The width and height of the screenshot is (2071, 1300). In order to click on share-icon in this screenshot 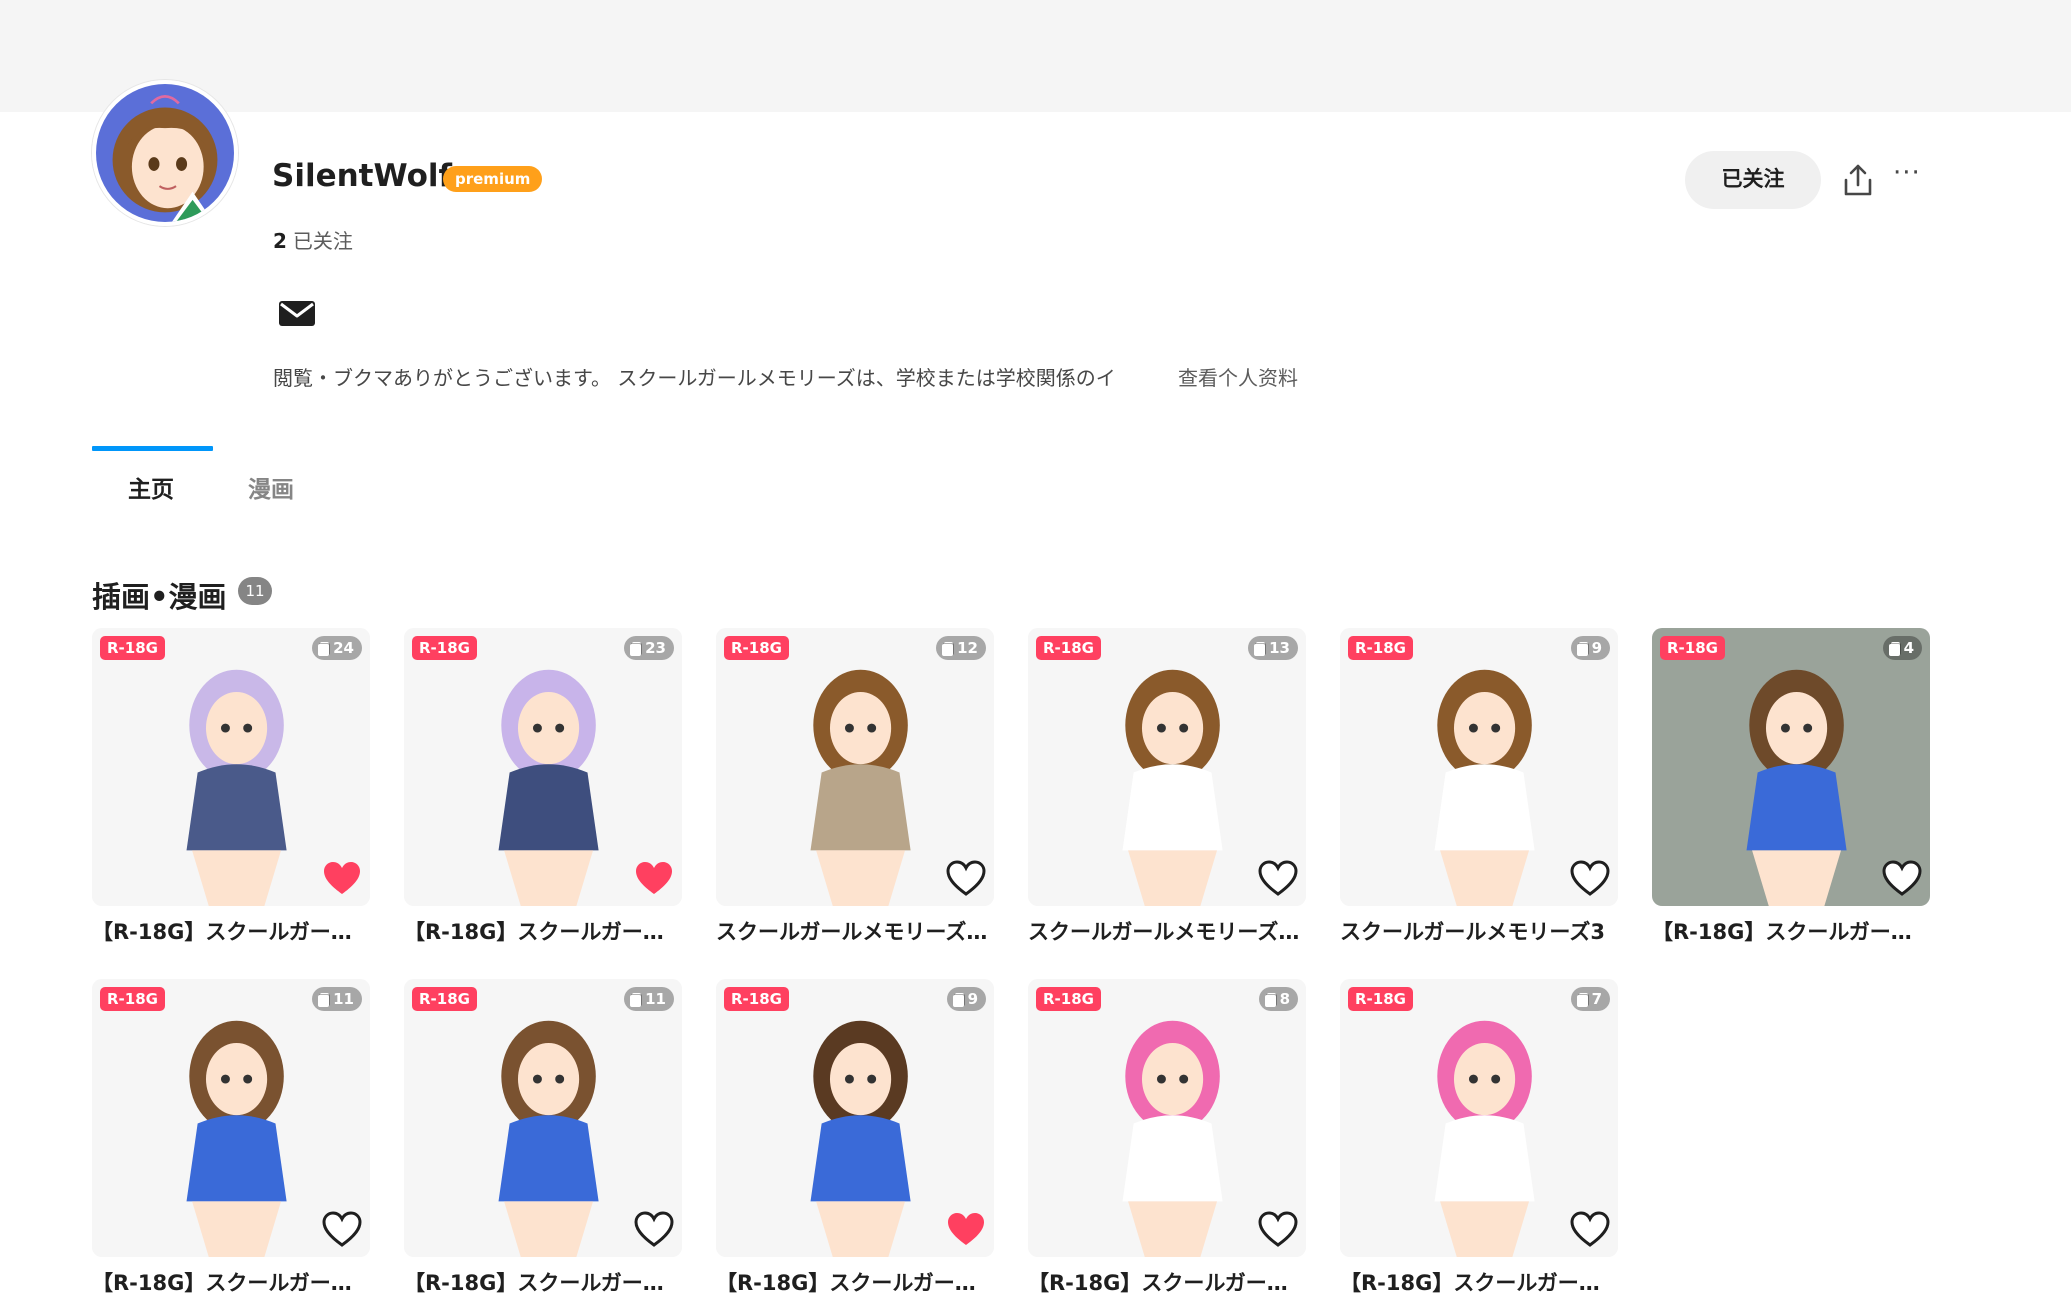, I will do `click(1858, 180)`.